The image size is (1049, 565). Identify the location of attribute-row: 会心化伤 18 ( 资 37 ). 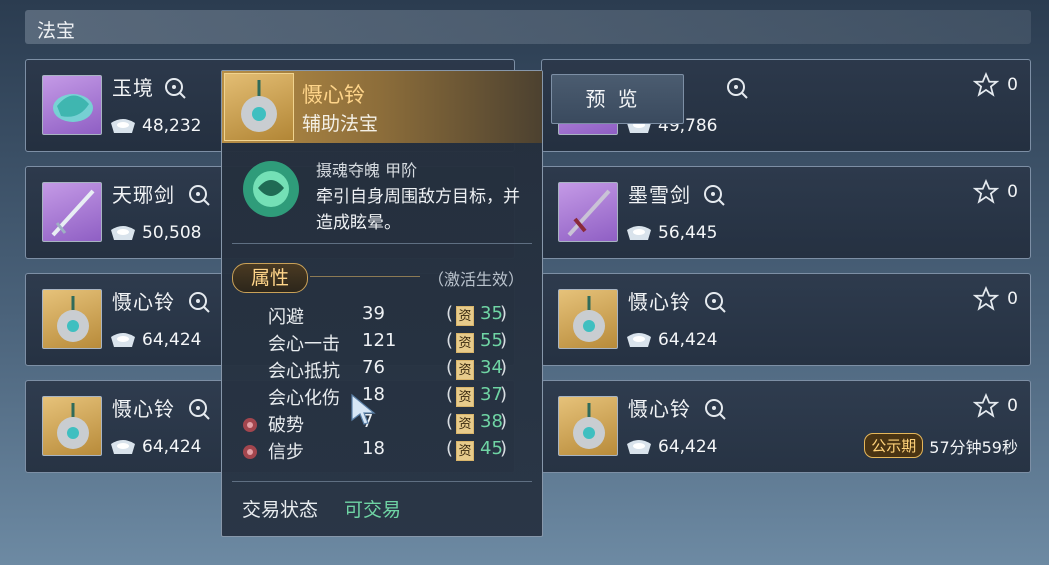
(383, 397).